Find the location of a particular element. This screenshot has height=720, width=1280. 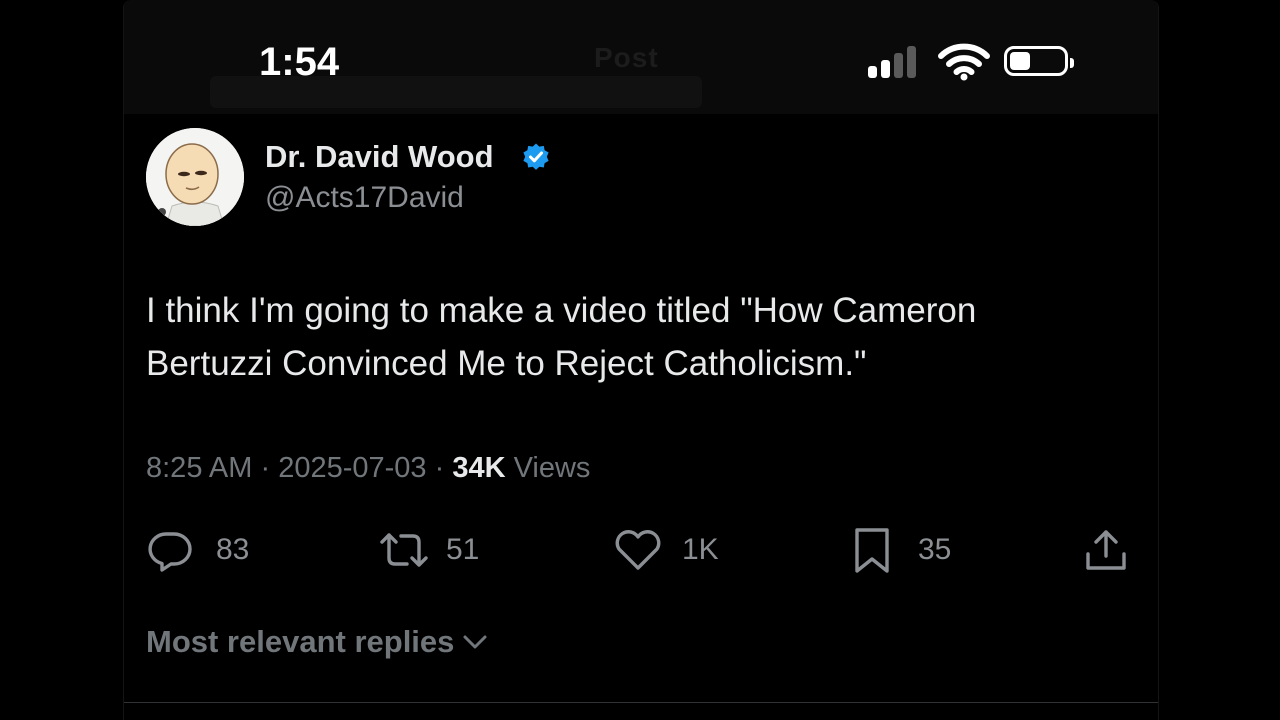

tweet-metadata: 8:25 AM · 2025-07-03 · 34K Views is located at coordinates (368, 468).